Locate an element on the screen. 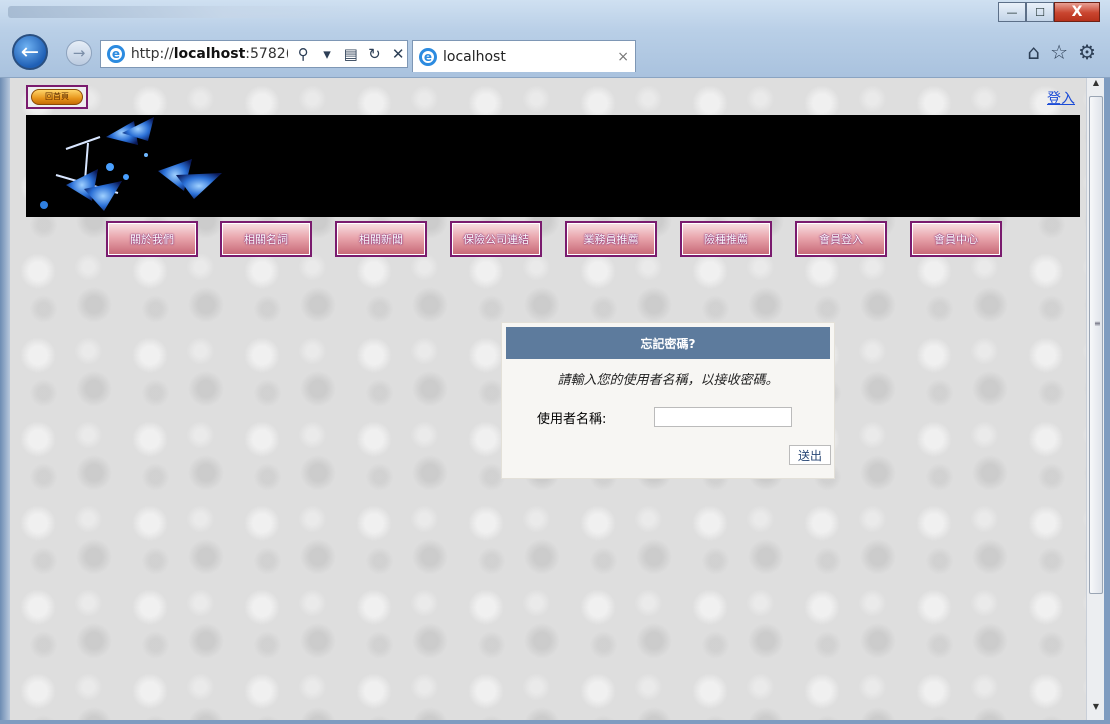 The height and width of the screenshot is (724, 1110). window-bottom-edge is located at coordinates (555, 722).